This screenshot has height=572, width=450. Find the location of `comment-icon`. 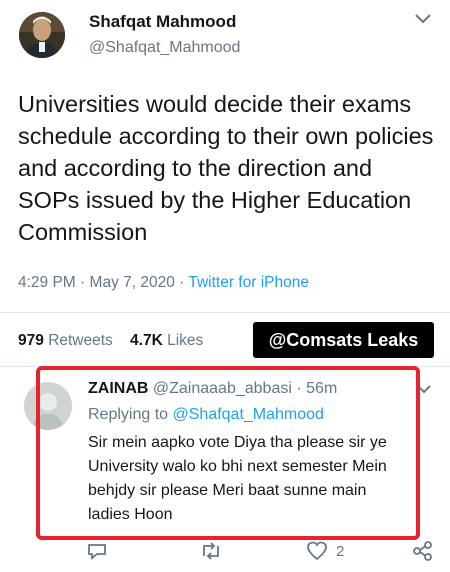

comment-icon is located at coordinates (97, 552).